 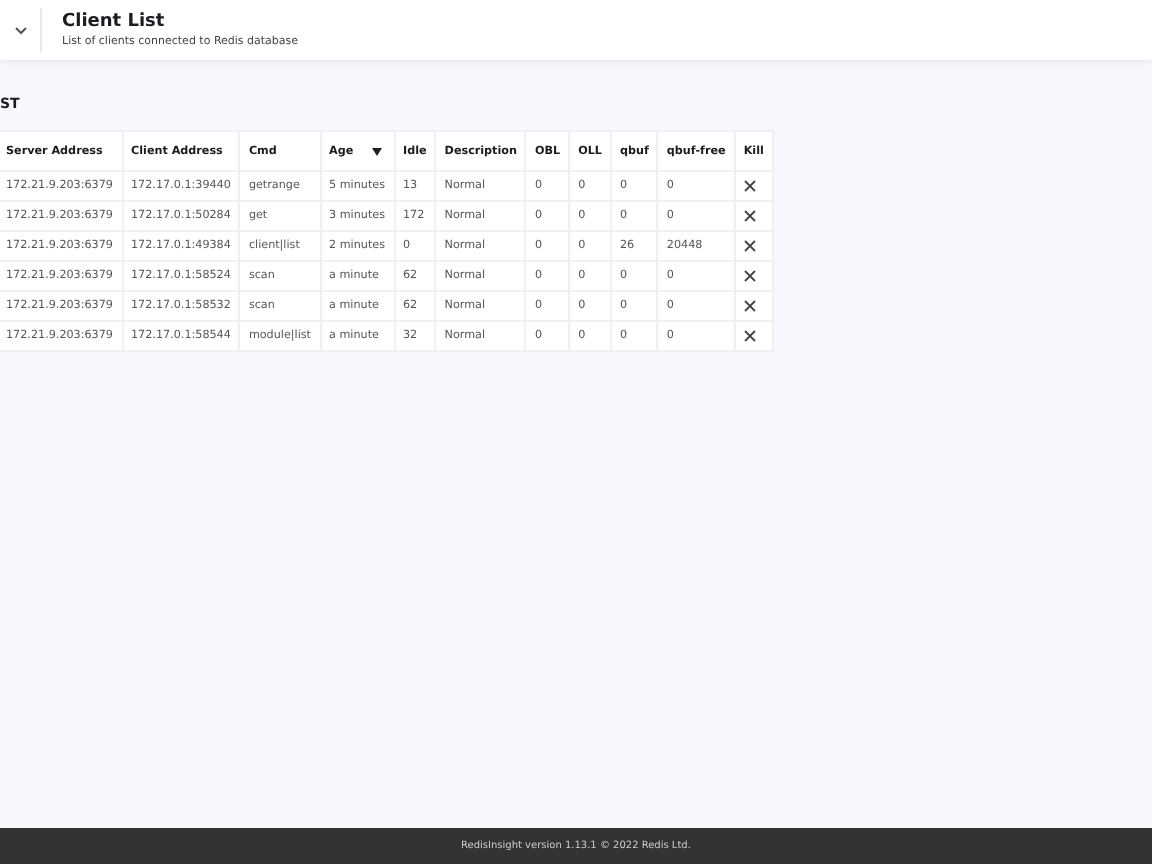 What do you see at coordinates (20, 30) in the screenshot?
I see `chevron-down-icon` at bounding box center [20, 30].